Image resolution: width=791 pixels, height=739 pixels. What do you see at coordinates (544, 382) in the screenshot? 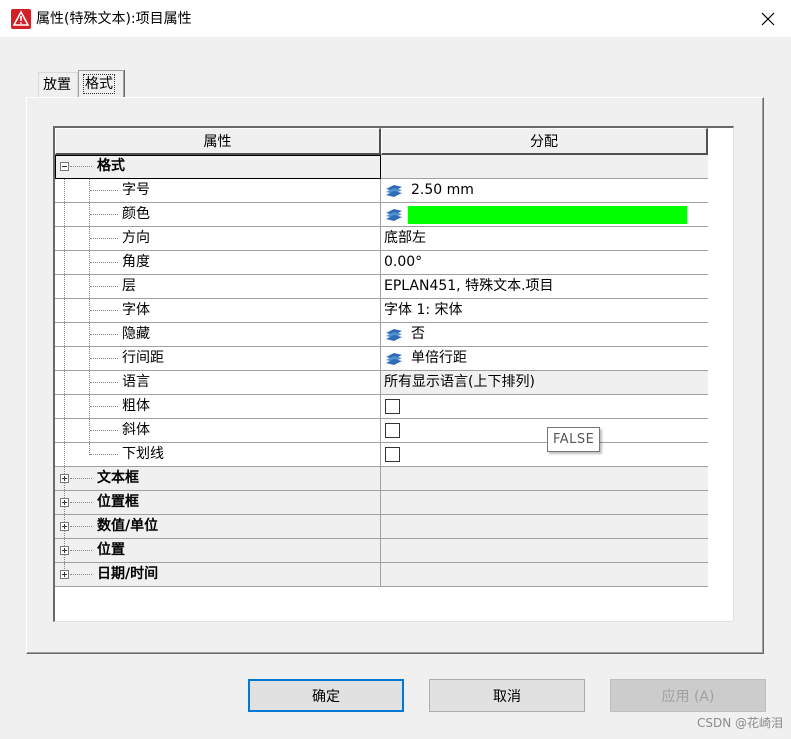
I see `property-value-field: 所有显示语言(上下排列)` at bounding box center [544, 382].